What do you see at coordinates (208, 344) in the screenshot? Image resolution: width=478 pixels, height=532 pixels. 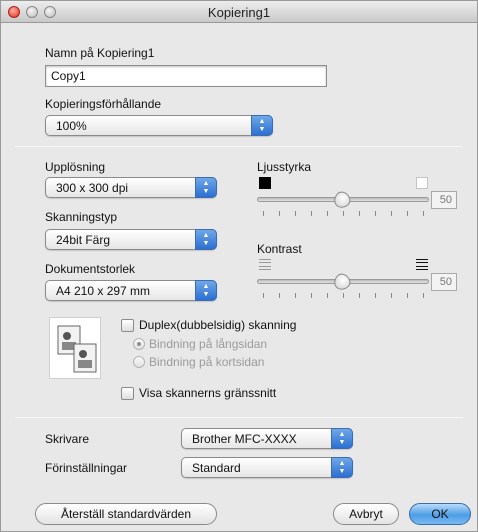 I see `binding-long-edge-label: Bindning på långsidan` at bounding box center [208, 344].